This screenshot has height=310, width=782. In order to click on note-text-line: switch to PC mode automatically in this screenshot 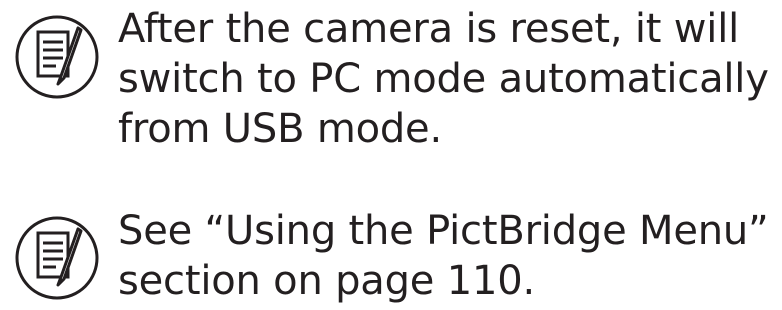, I will do `click(443, 79)`.